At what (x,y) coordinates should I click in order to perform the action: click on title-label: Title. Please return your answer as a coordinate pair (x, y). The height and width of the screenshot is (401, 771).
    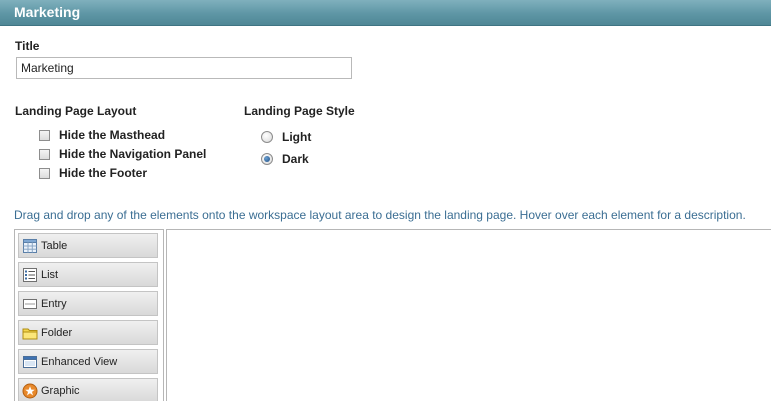
    Looking at the image, I should click on (27, 46).